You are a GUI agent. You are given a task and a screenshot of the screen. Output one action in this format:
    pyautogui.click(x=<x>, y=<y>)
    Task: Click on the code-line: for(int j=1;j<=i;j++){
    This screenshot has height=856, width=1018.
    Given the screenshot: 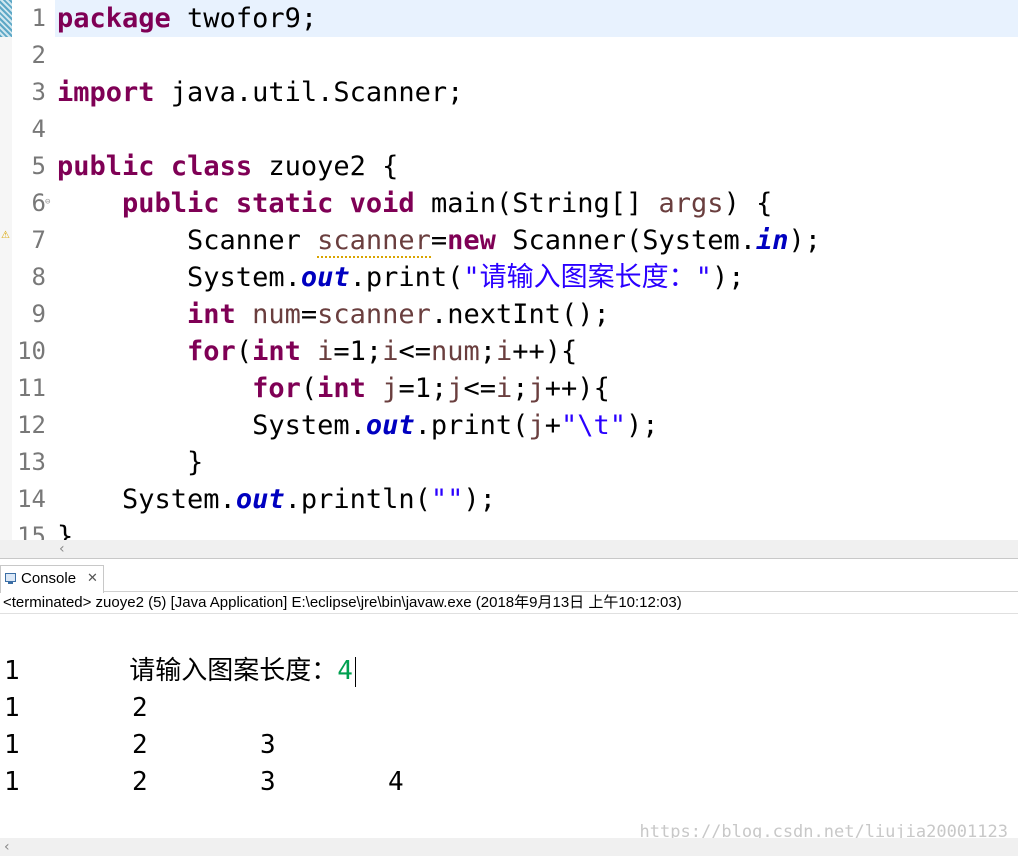 What is the action you would take?
    pyautogui.click(x=333, y=388)
    